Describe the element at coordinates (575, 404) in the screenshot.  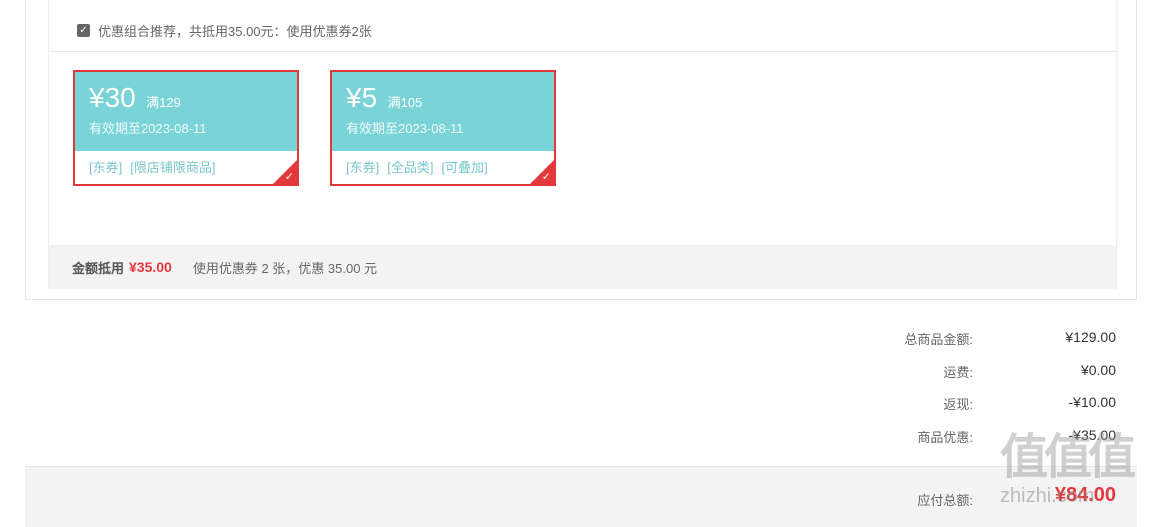
I see `total-row: 返现: -¥10.00` at that location.